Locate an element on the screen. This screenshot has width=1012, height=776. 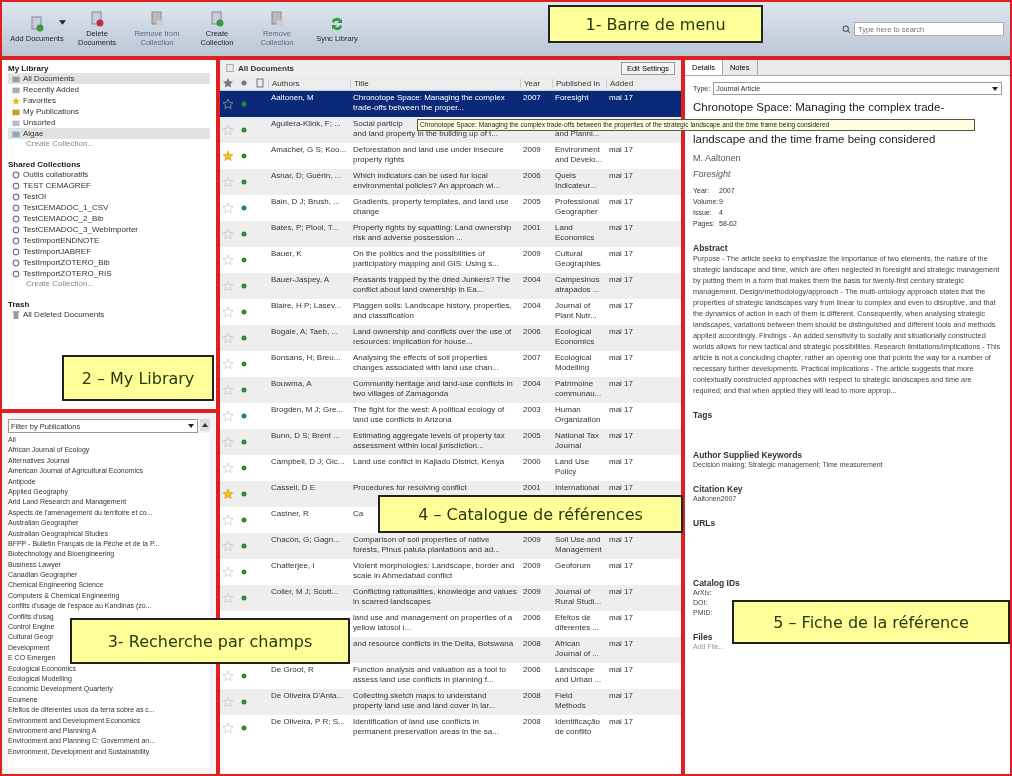
list-title: All Documents is located at coordinates (266, 68).